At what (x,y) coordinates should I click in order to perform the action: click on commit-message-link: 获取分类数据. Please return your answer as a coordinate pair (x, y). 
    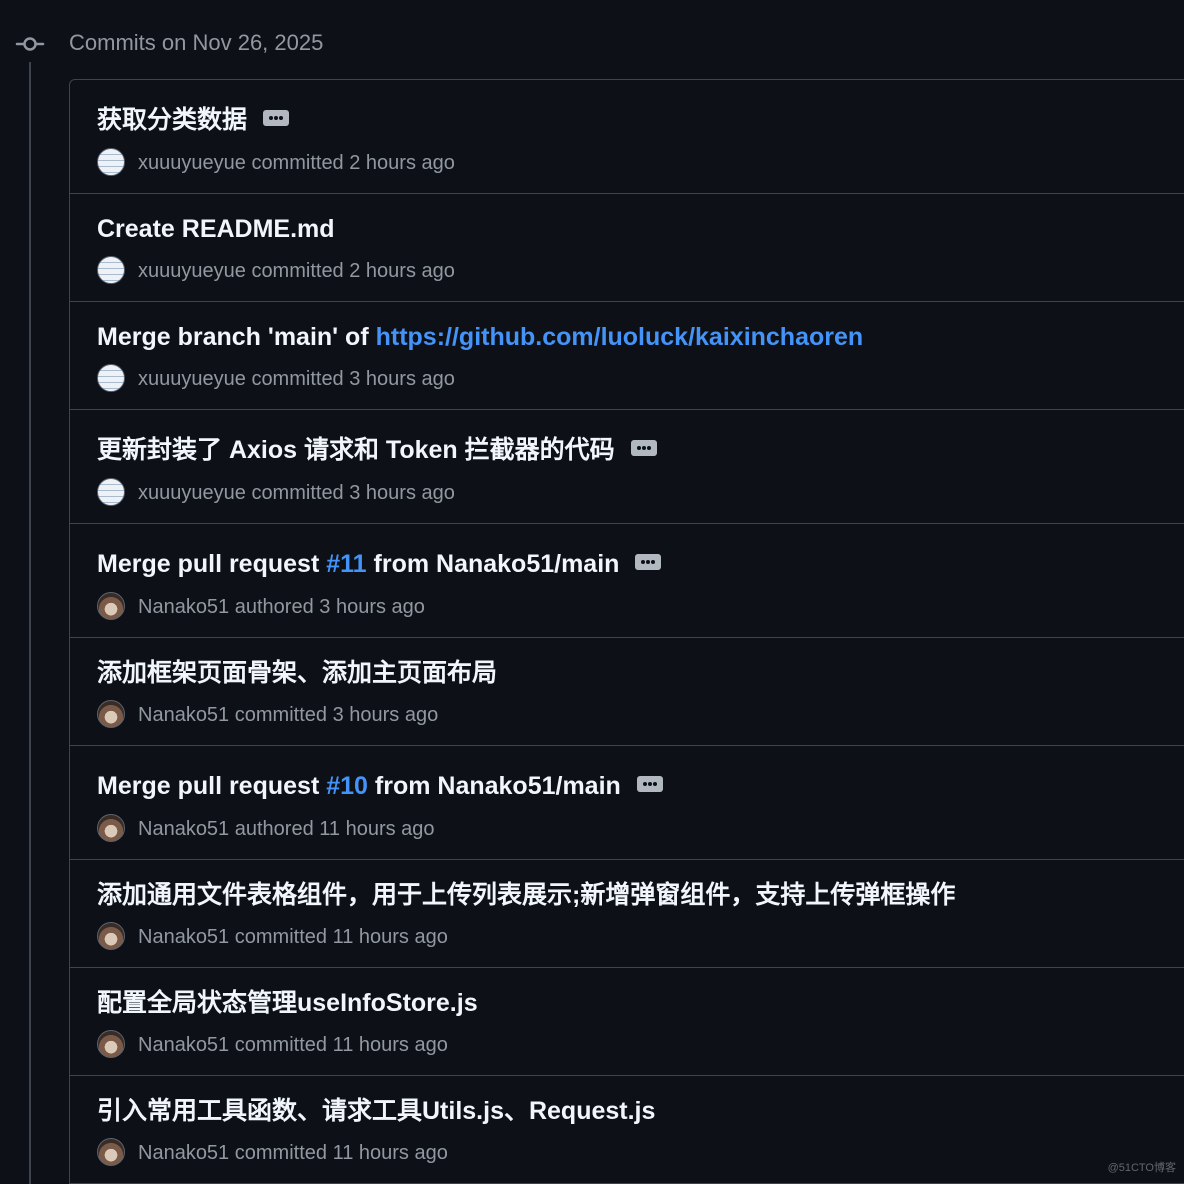
    Looking at the image, I should click on (172, 120).